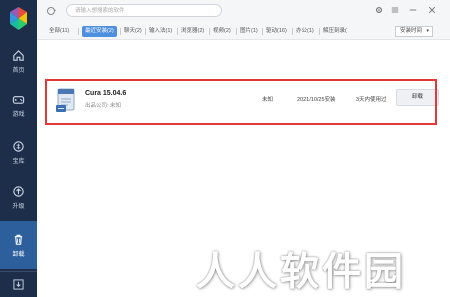 Image resolution: width=450 pixels, height=297 pixels. What do you see at coordinates (99, 31) in the screenshot?
I see `tab-recent: 最近安装(2)` at bounding box center [99, 31].